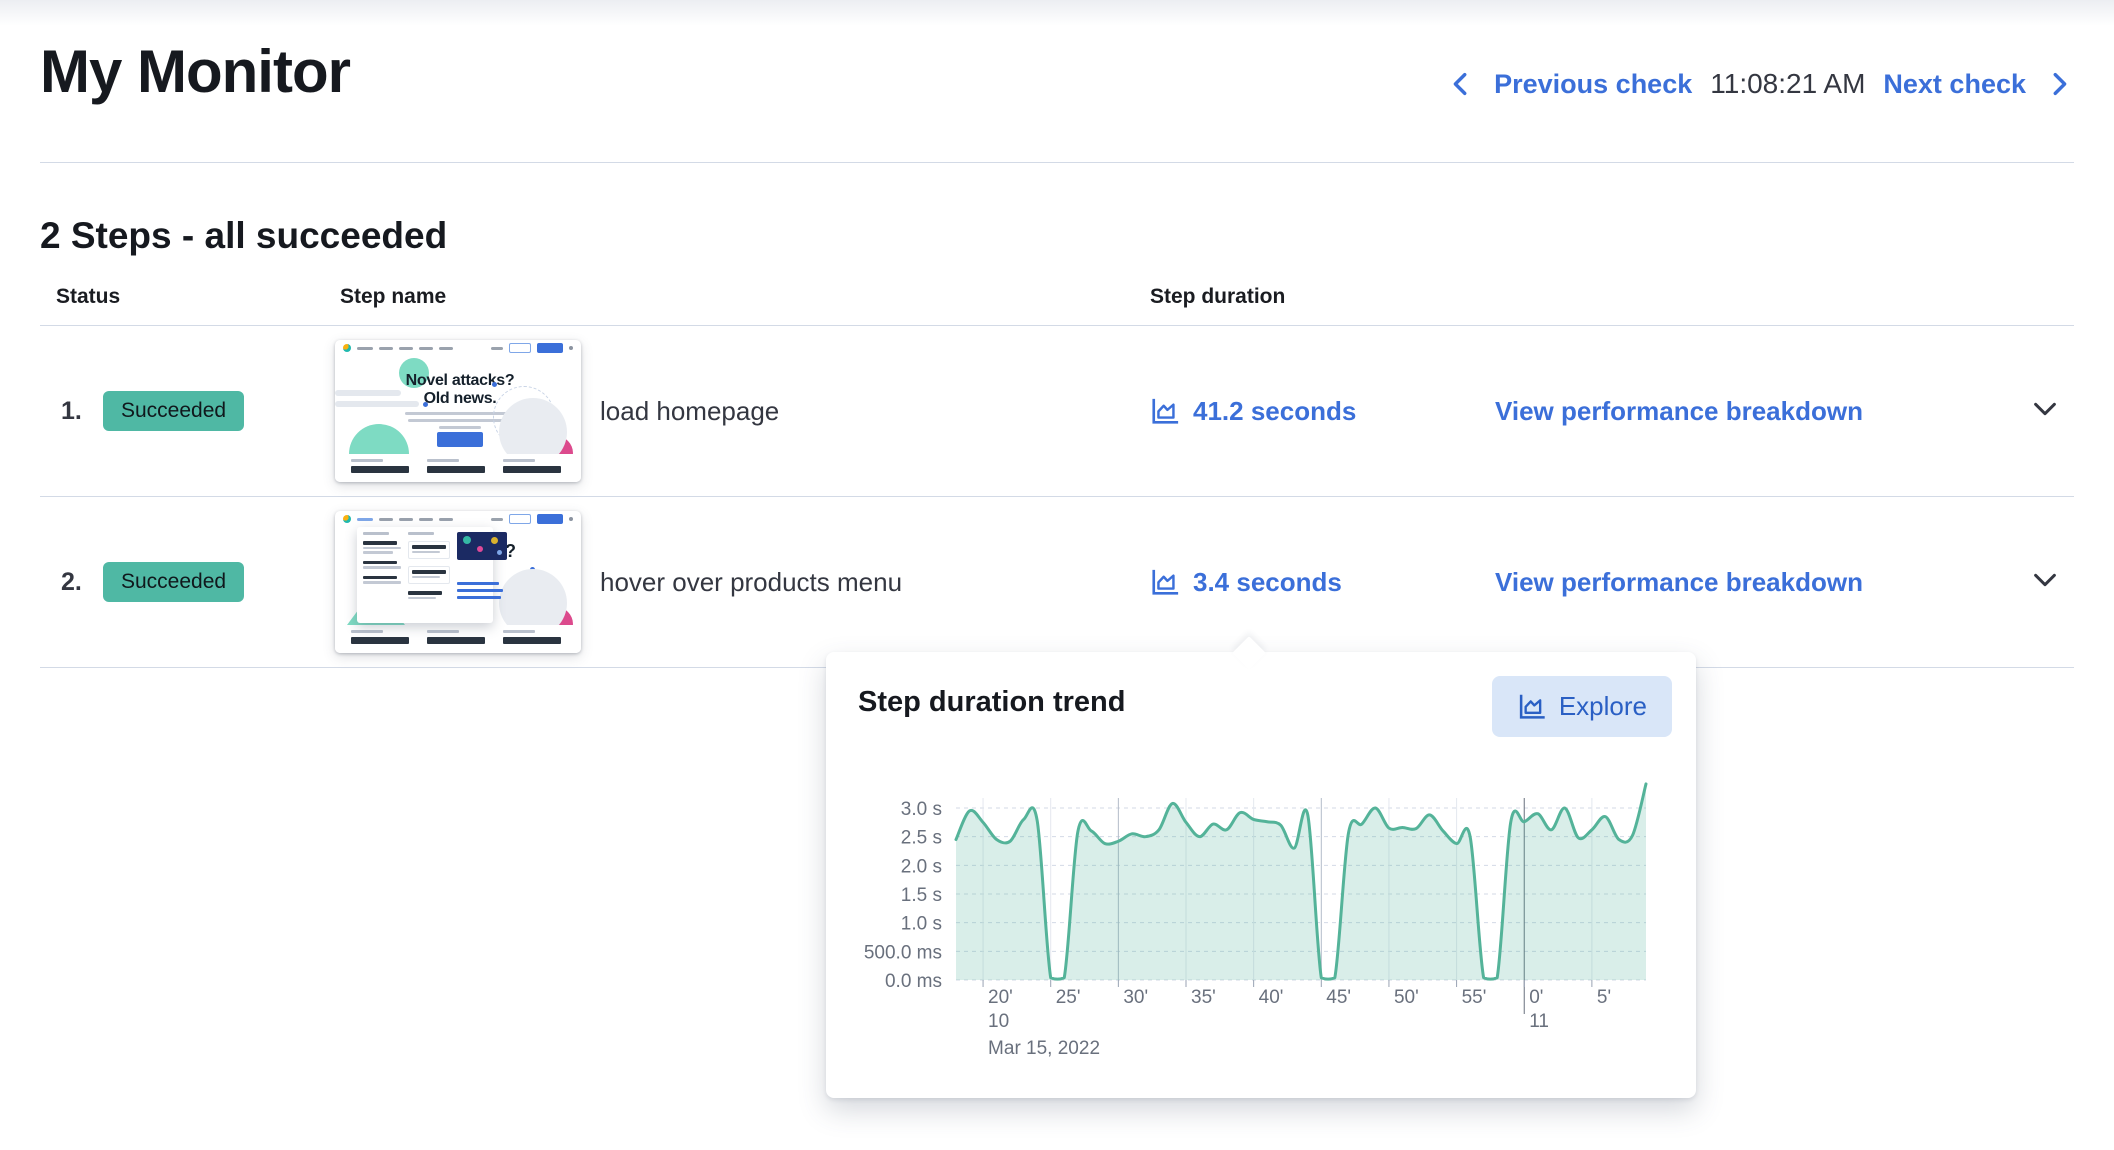 The height and width of the screenshot is (1150, 2114). Describe the element at coordinates (921, 866) in the screenshot. I see `svg-text: 2.0 s` at that location.